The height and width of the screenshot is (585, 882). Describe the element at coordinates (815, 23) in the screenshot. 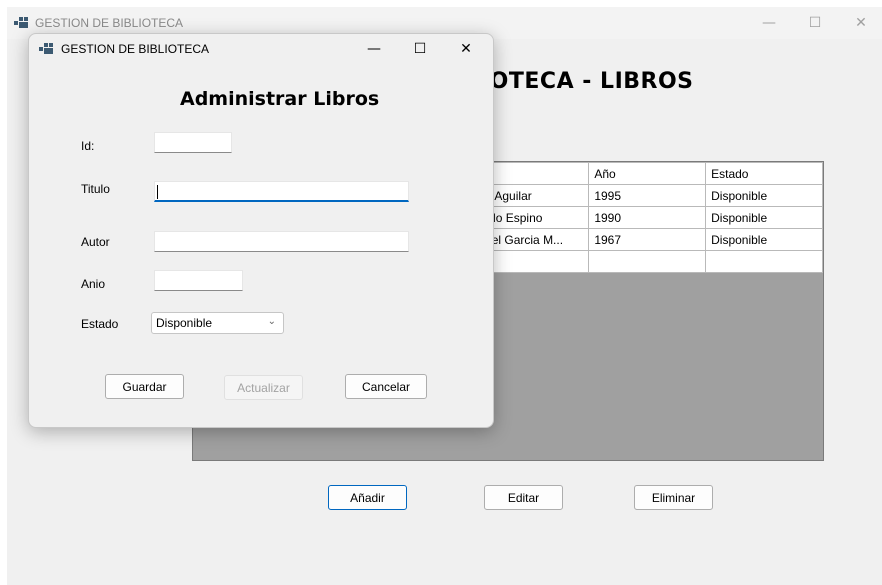

I see `main-maximize-button: ☐` at that location.